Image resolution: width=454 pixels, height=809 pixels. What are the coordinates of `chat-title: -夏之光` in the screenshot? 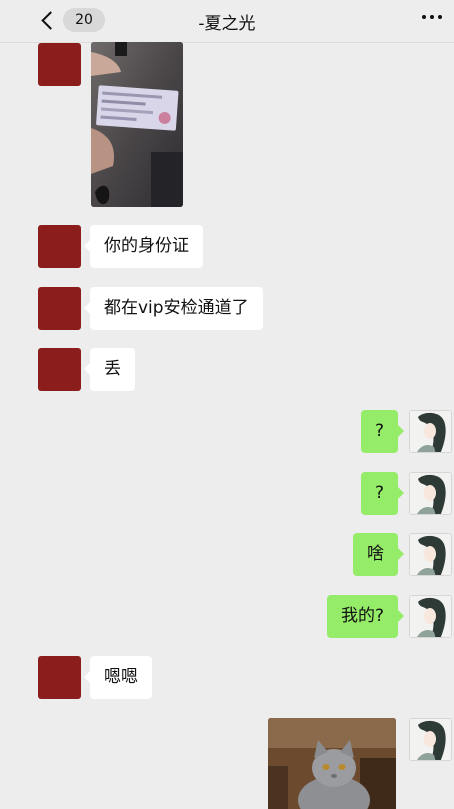 It's located at (227, 24).